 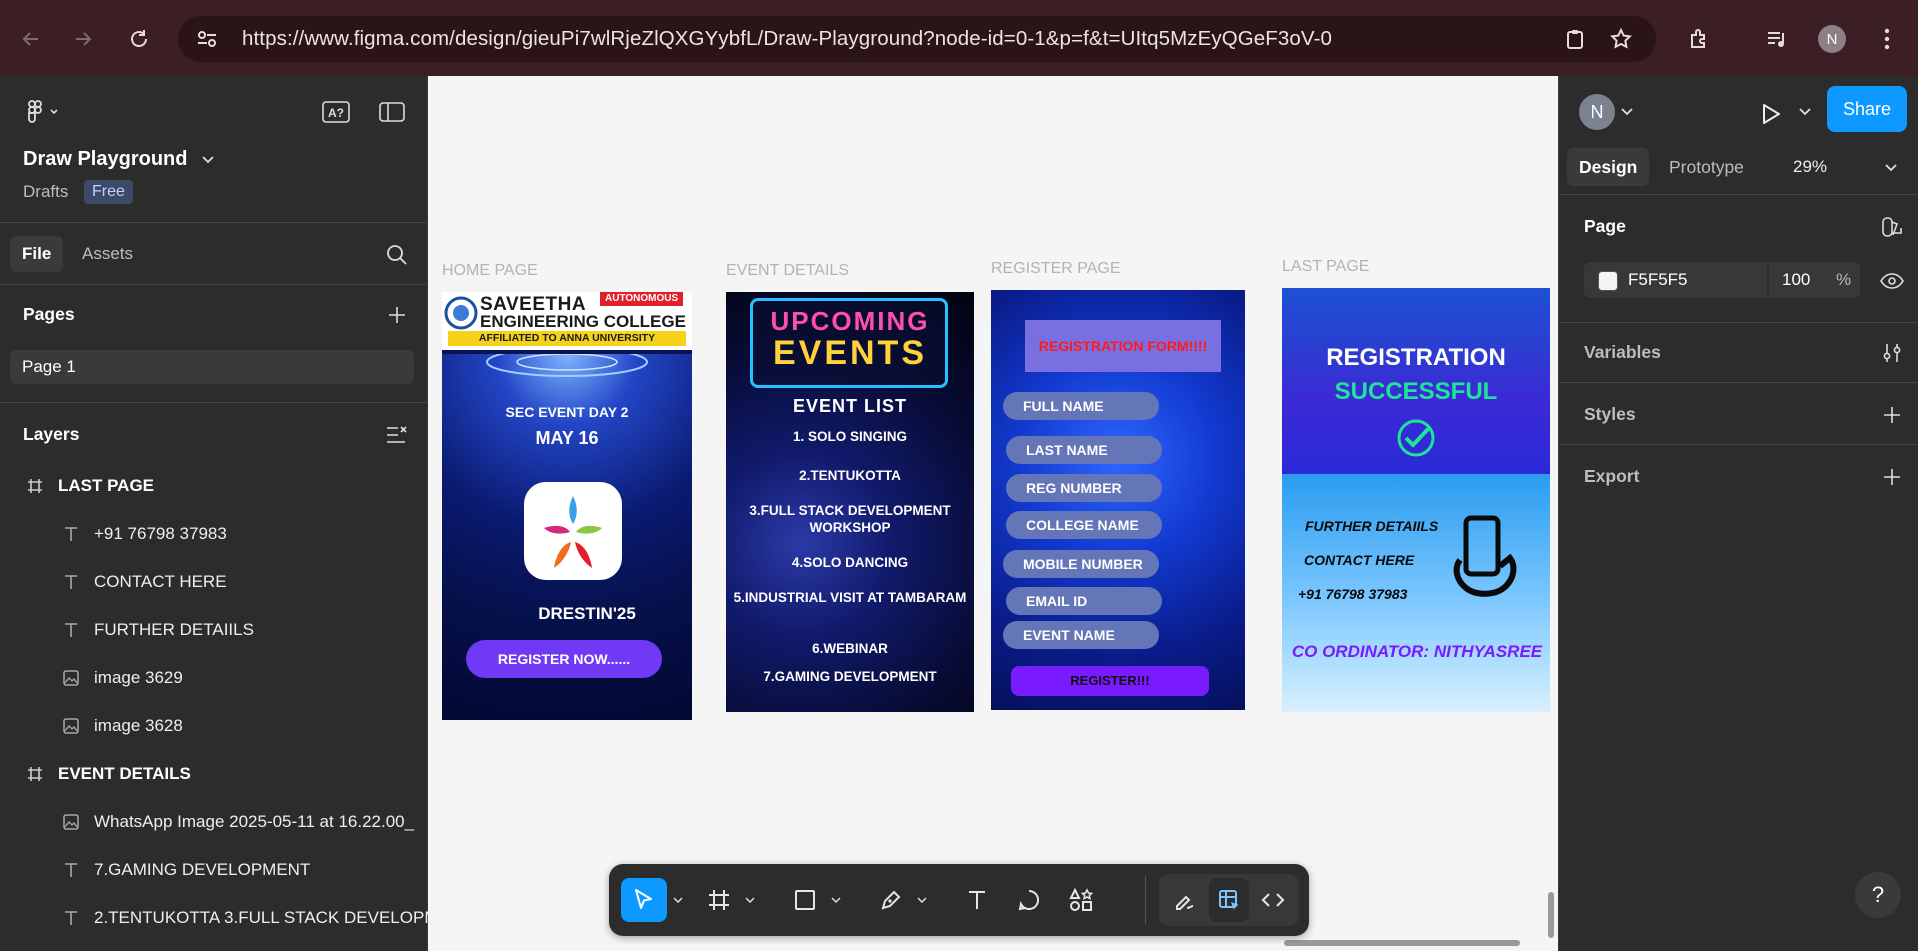 I want to click on tab-design: Design, so click(x=1608, y=167).